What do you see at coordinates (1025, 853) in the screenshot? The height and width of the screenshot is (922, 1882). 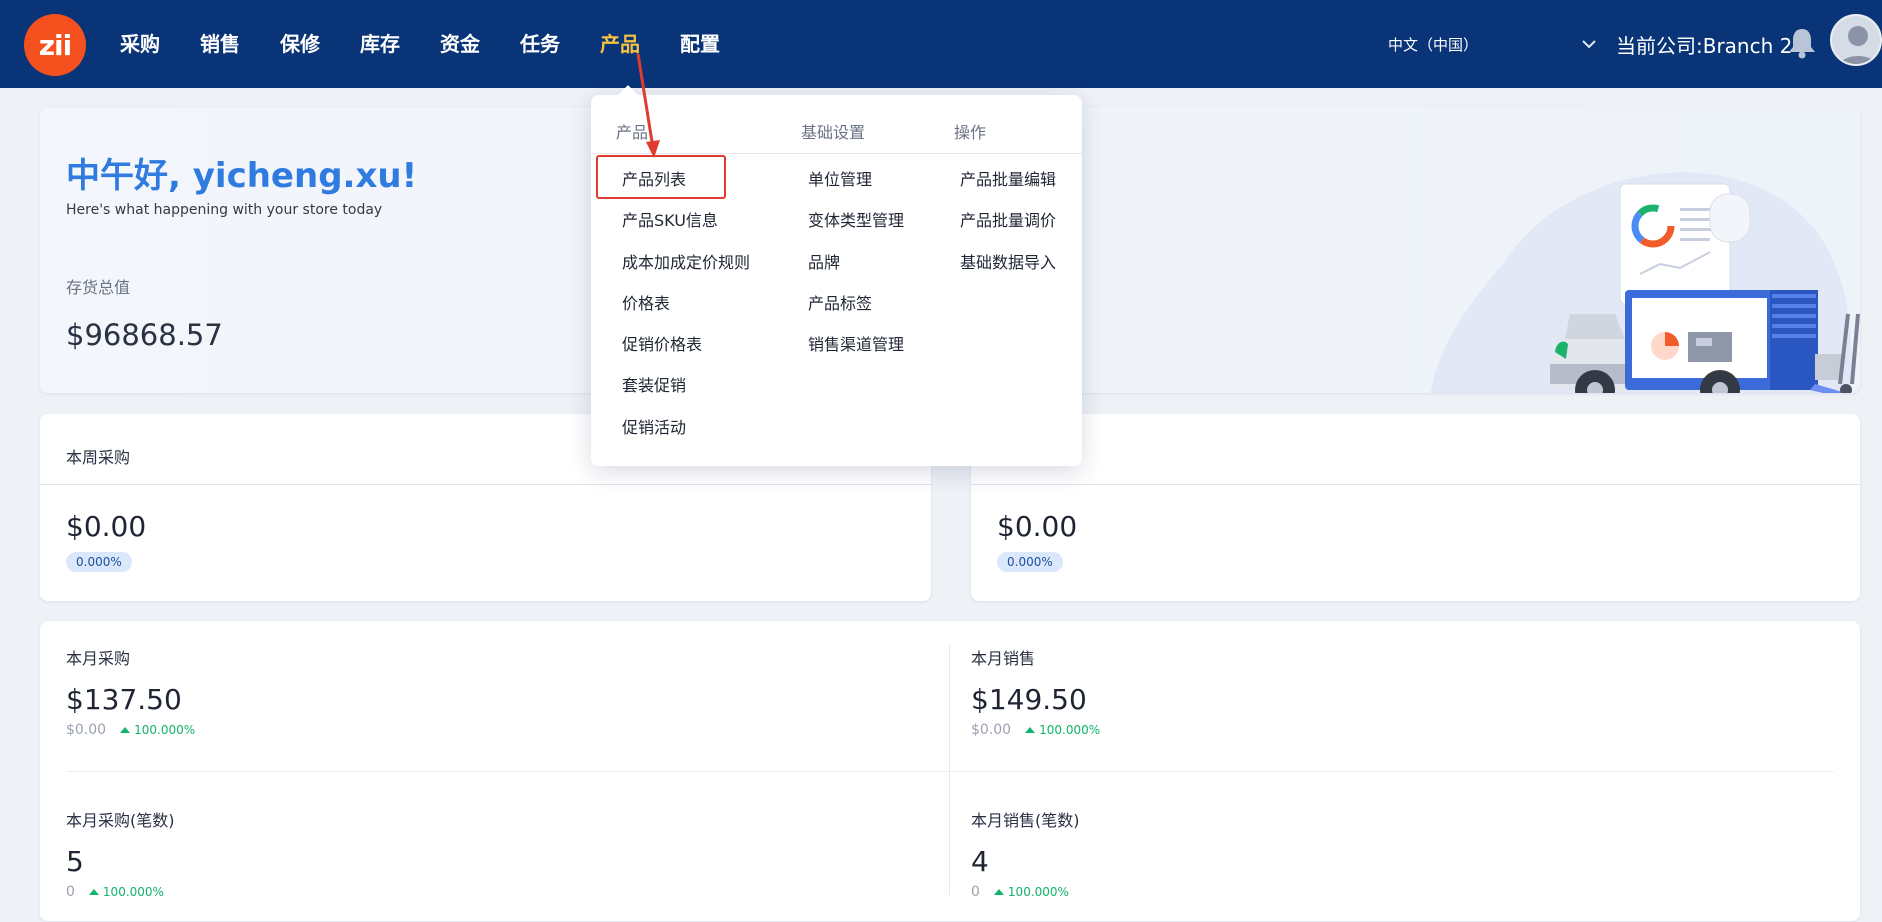 I see `monthly-sales-count-stat: 本月销售(笔数) 4 0 100.000%` at bounding box center [1025, 853].